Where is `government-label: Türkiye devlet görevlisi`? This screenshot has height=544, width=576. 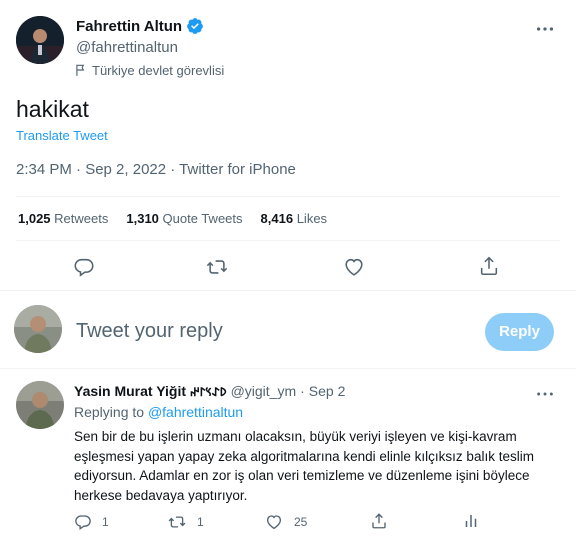
government-label: Türkiye devlet görevlisi is located at coordinates (149, 70).